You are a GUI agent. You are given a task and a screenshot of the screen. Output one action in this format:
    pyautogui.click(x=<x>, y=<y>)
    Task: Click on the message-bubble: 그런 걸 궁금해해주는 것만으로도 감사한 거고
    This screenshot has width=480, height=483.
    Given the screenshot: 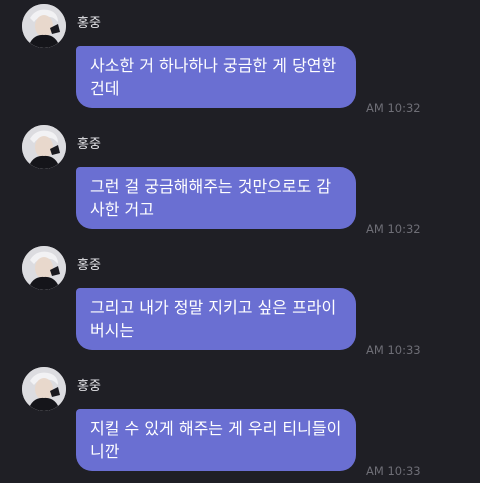 What is the action you would take?
    pyautogui.click(x=216, y=198)
    